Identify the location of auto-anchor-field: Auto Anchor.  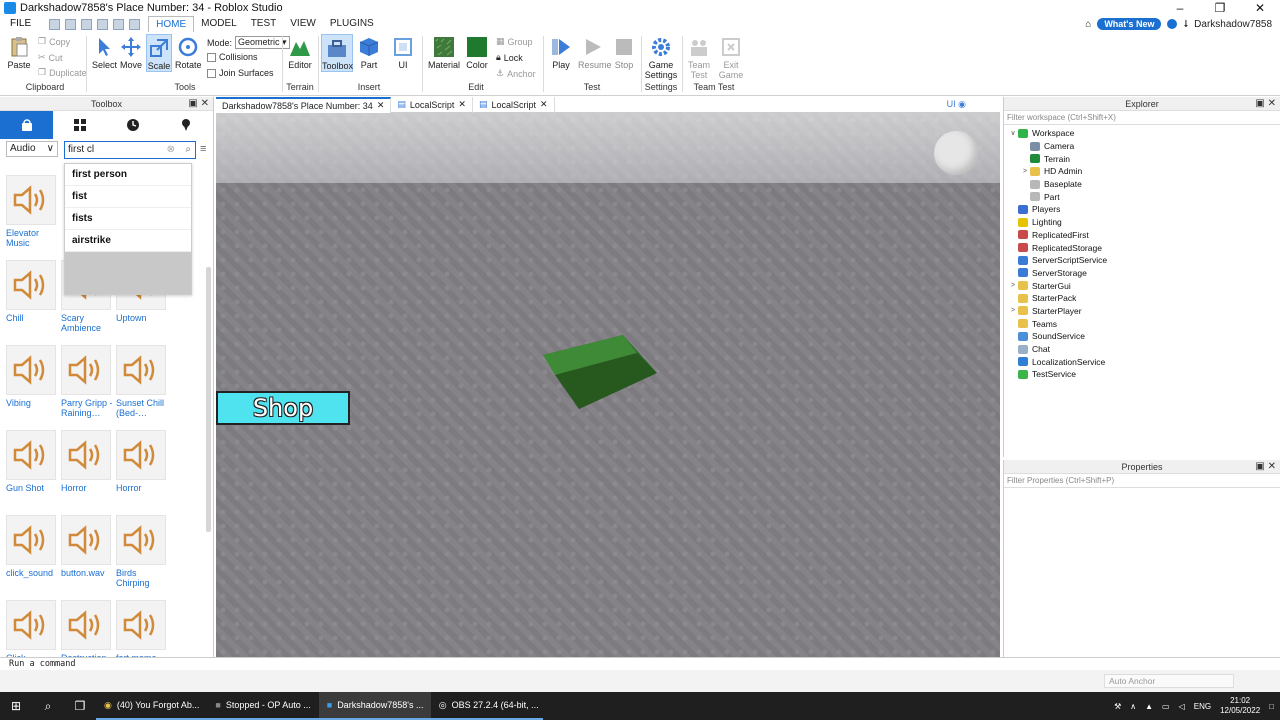
(1169, 681).